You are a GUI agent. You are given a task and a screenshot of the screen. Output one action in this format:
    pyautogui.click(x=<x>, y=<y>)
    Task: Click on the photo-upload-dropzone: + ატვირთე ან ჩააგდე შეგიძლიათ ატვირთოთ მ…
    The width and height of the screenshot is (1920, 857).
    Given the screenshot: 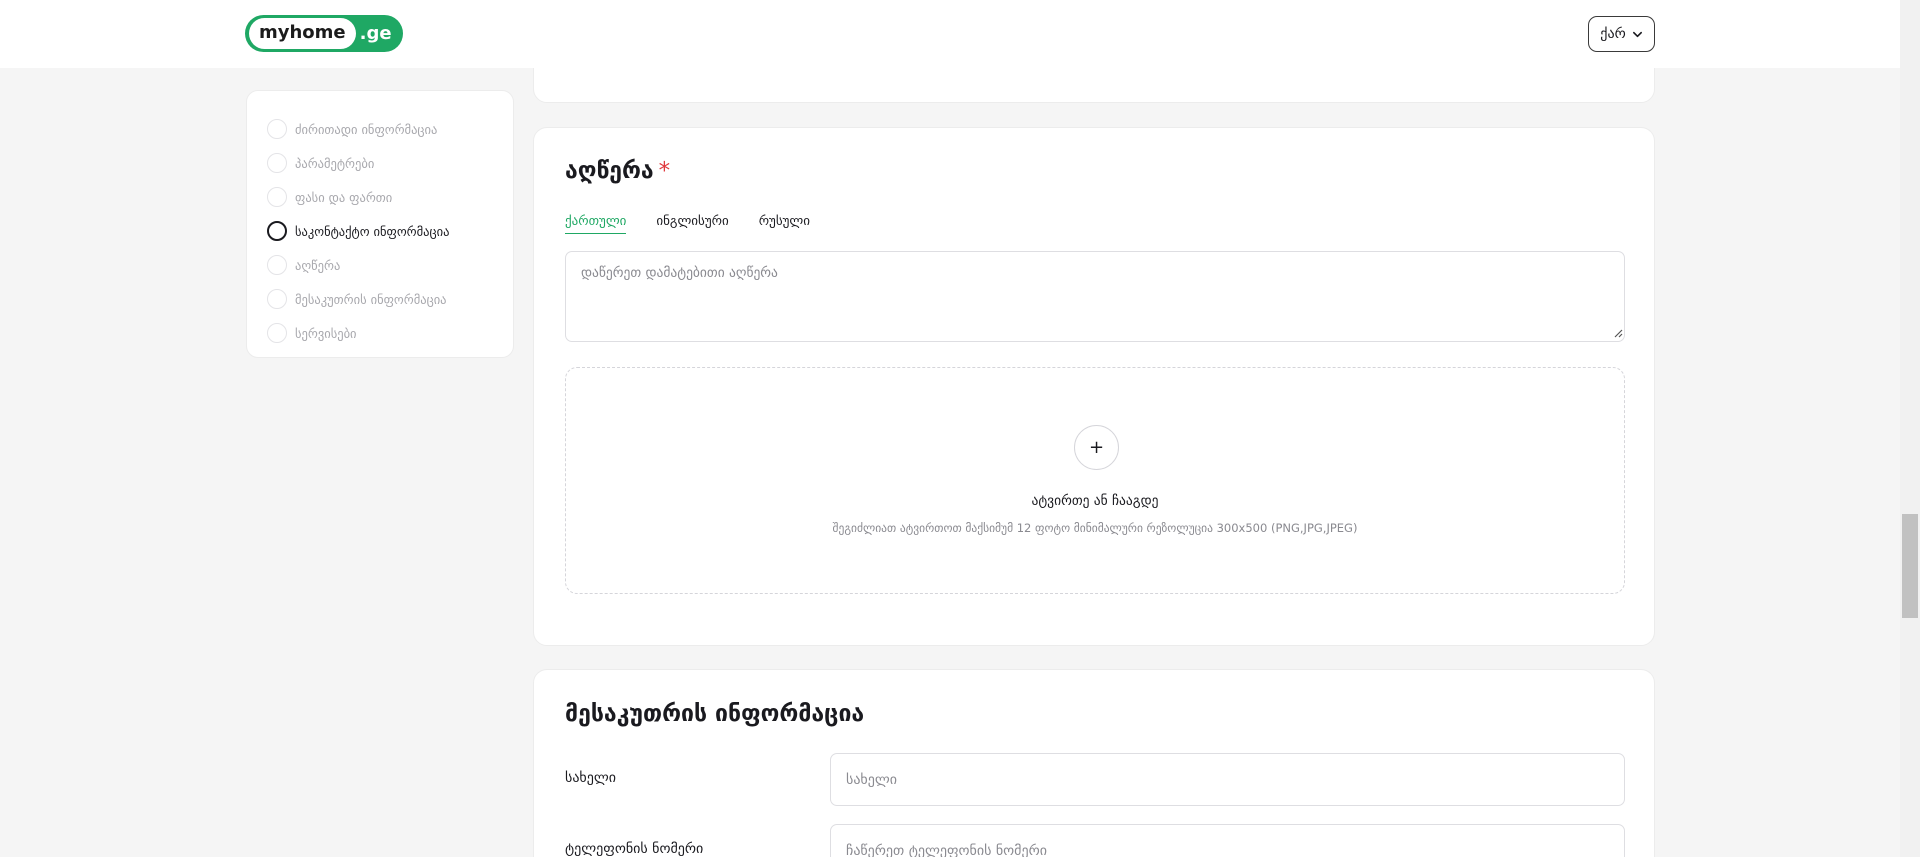 What is the action you would take?
    pyautogui.click(x=1095, y=480)
    